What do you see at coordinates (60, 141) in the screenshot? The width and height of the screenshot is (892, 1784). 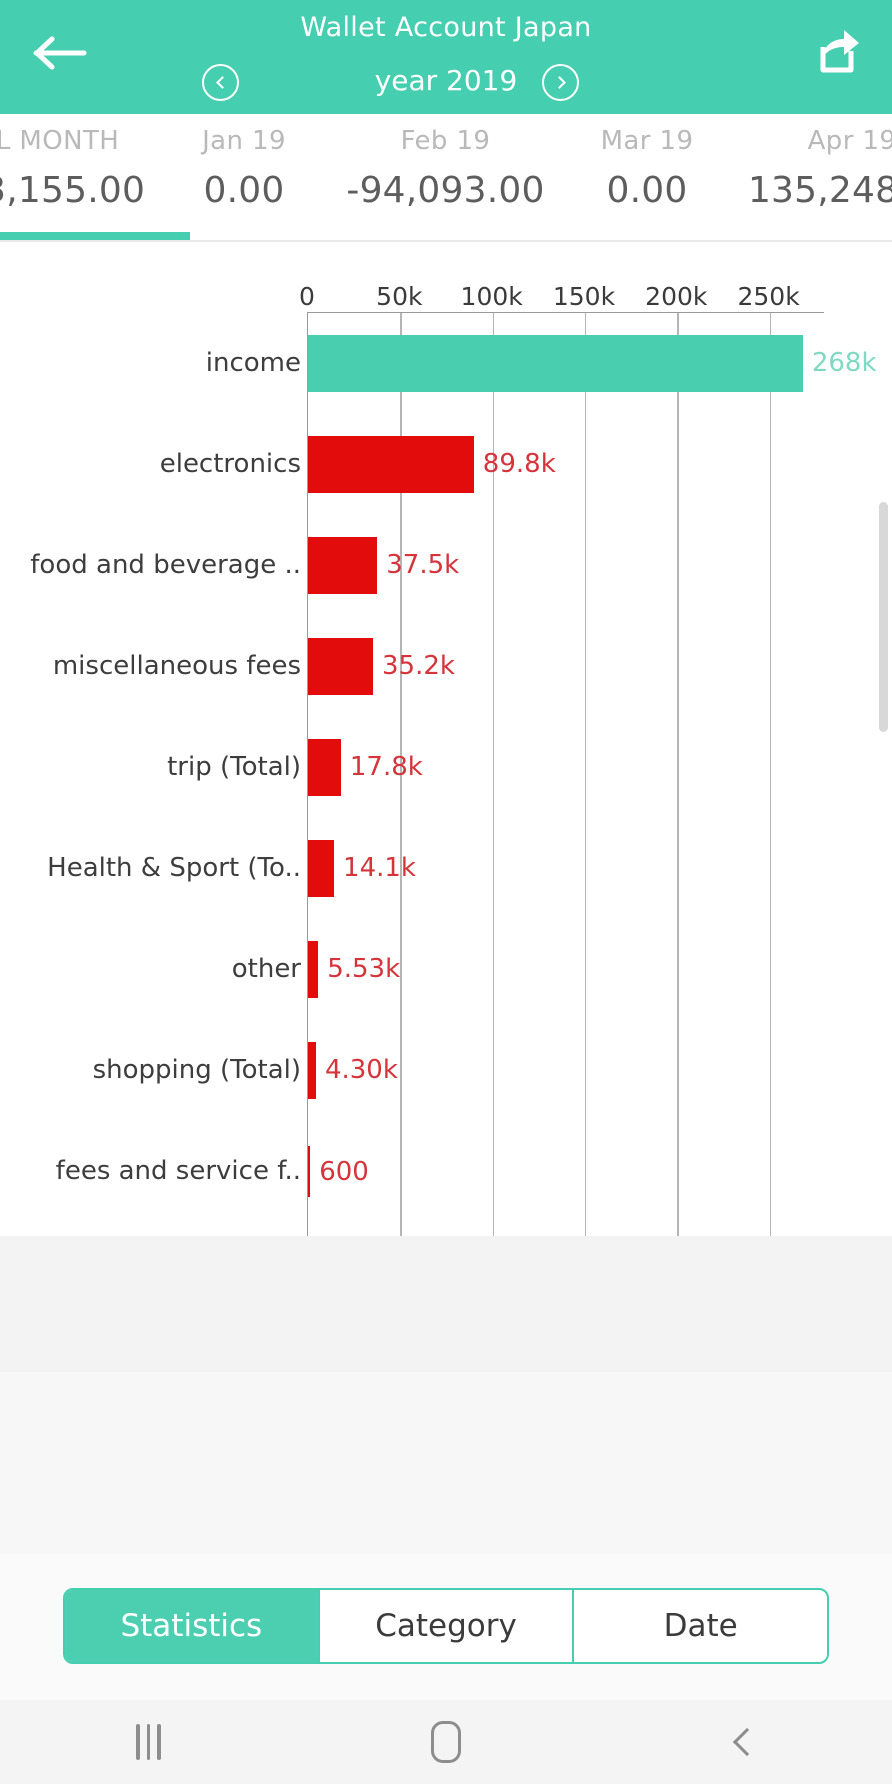 I see `month-tab-label: ALL MONTH` at bounding box center [60, 141].